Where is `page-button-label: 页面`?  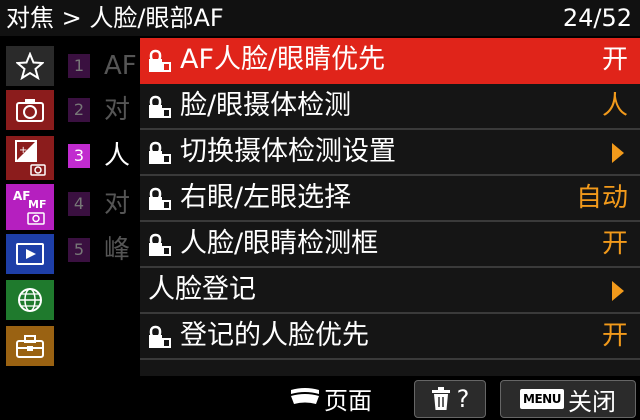 page-button-label: 页面 is located at coordinates (348, 400).